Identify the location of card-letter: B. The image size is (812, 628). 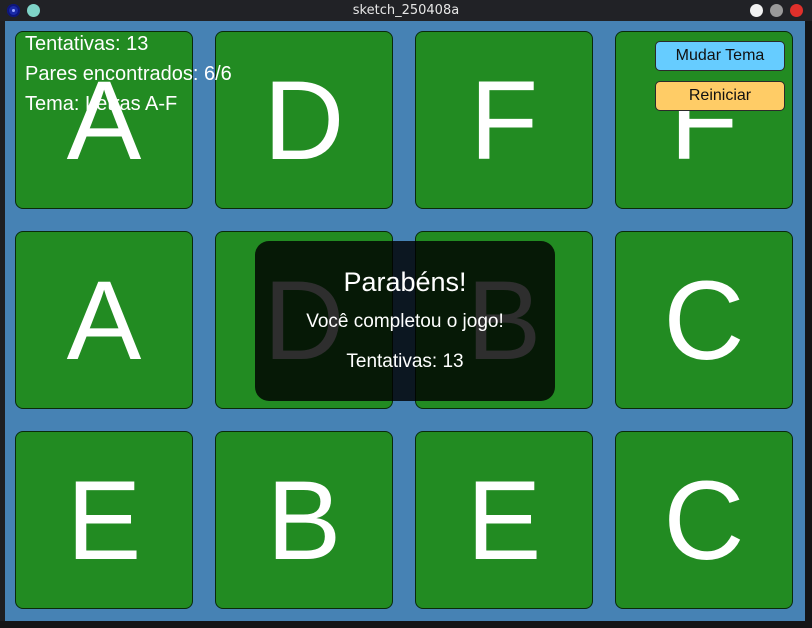
(304, 520).